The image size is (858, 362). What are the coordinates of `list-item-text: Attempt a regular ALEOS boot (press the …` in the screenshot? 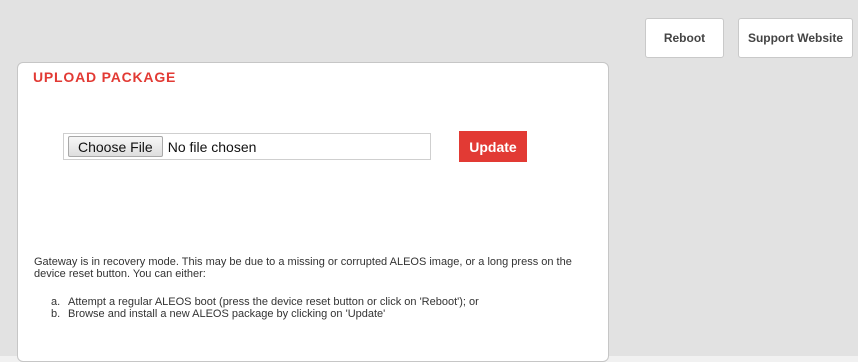 It's located at (273, 302).